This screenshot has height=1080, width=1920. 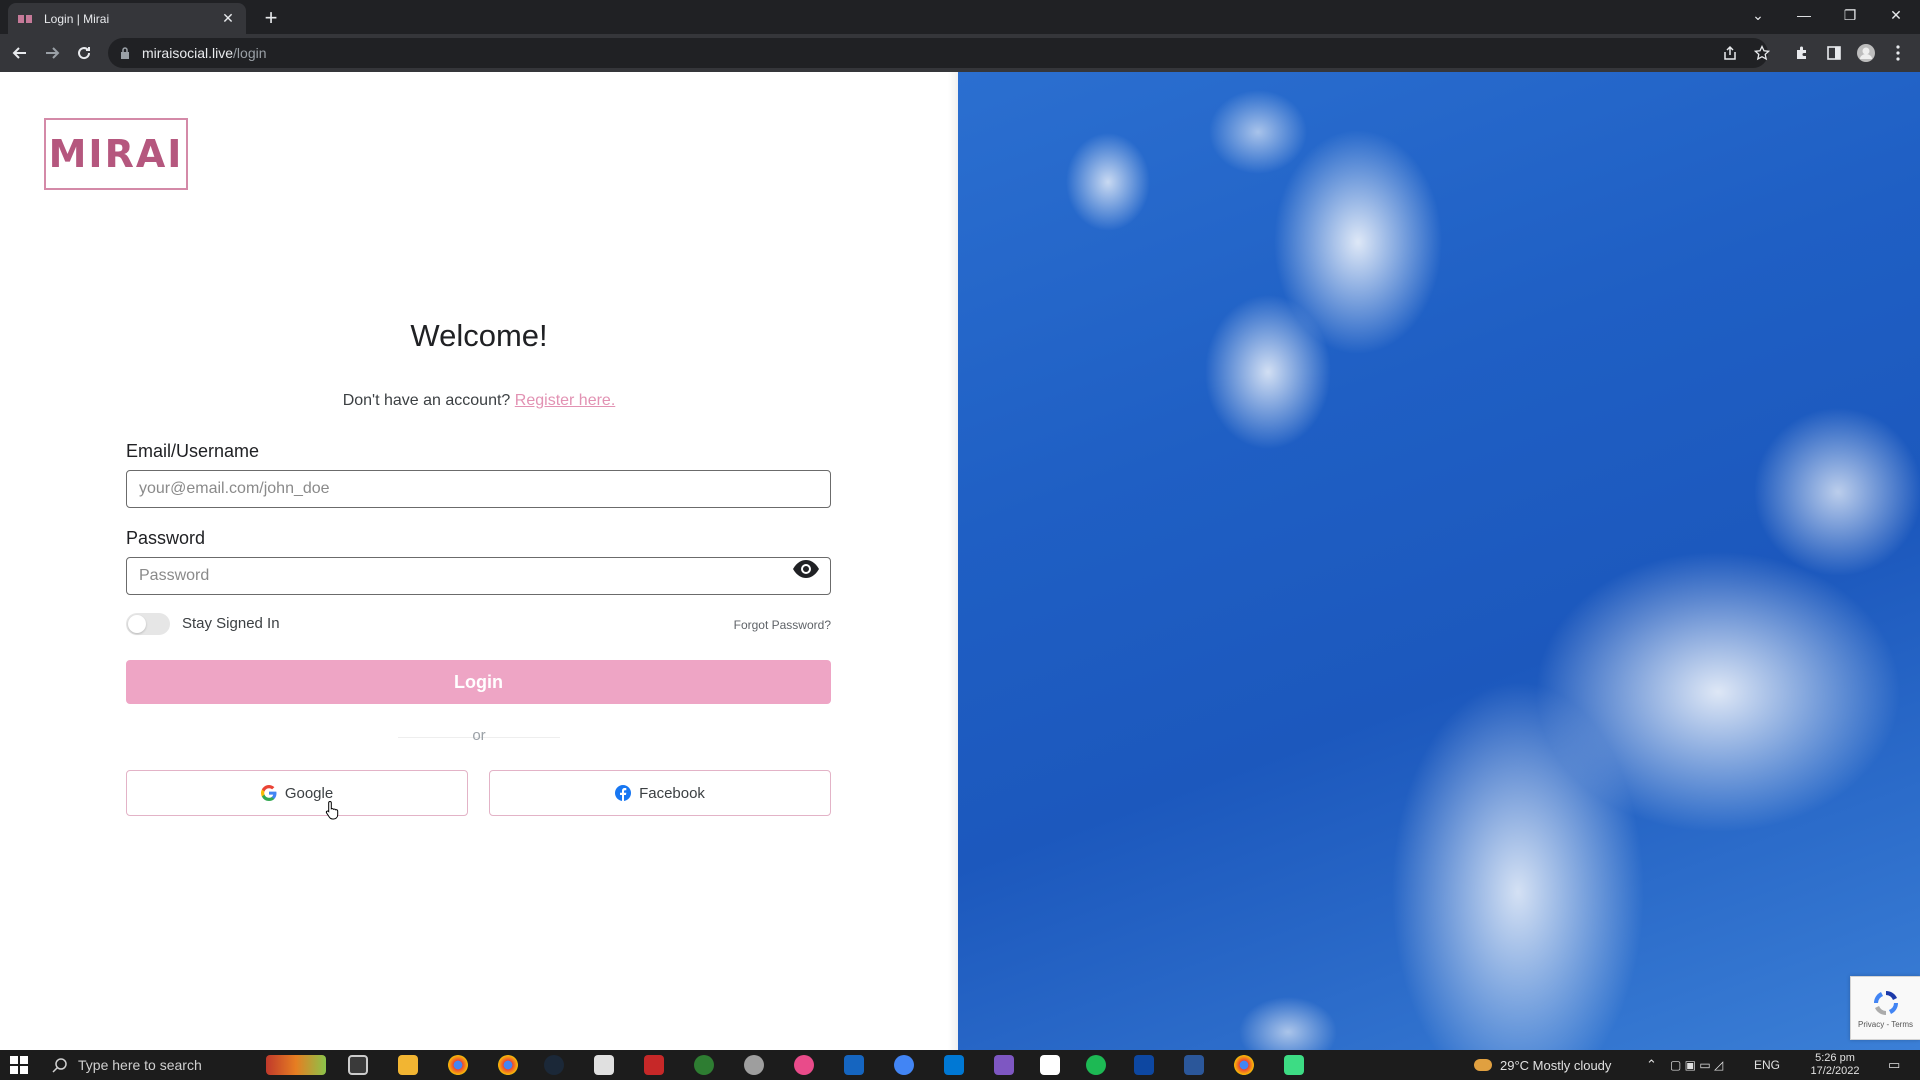 What do you see at coordinates (938, 53) in the screenshot?
I see `address-bar: miraisocial.live/login` at bounding box center [938, 53].